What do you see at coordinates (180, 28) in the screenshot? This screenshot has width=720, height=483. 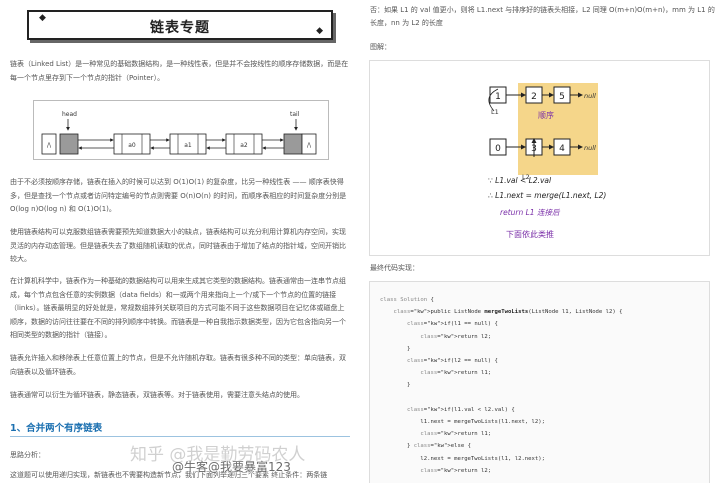 I see `page-title: 链表专题` at bounding box center [180, 28].